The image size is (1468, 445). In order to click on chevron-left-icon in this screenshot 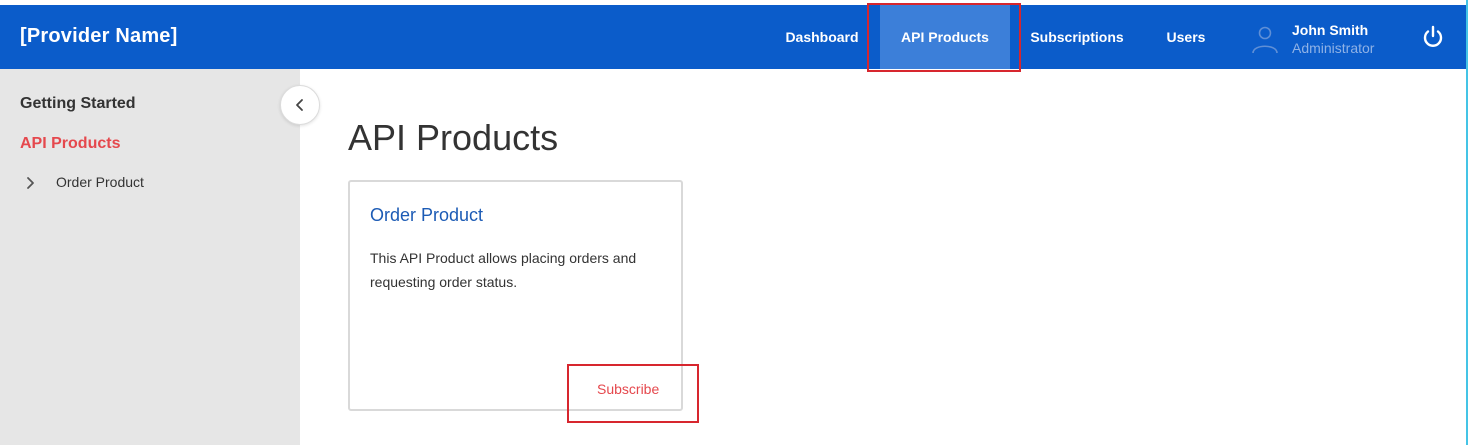, I will do `click(299, 105)`.